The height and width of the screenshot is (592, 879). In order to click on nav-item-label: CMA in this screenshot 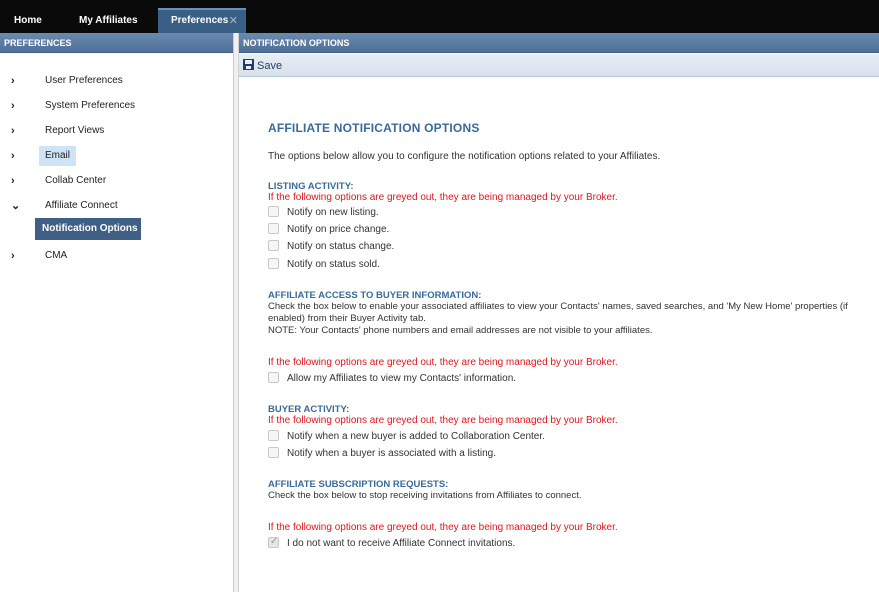, I will do `click(56, 255)`.